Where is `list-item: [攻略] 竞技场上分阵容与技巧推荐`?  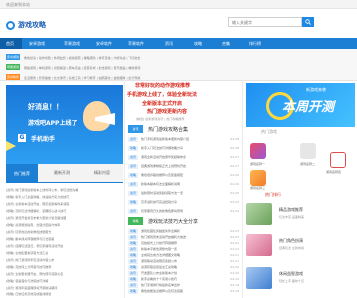 list-item: [攻略] 竞技场上分阵容与技巧推荐 is located at coordinates (64, 268).